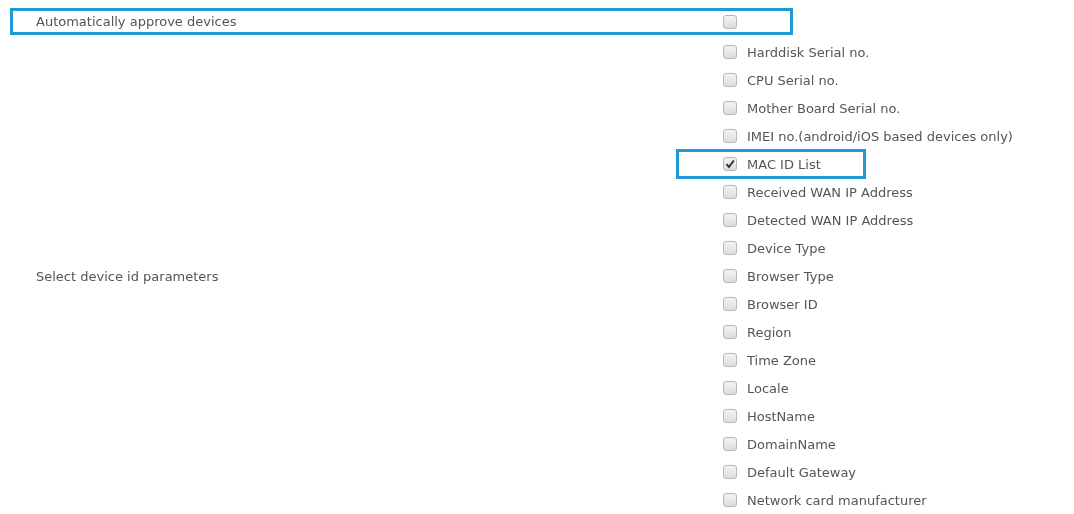 This screenshot has width=1074, height=514. I want to click on checkbox-label: Detected WAN IP Address, so click(830, 220).